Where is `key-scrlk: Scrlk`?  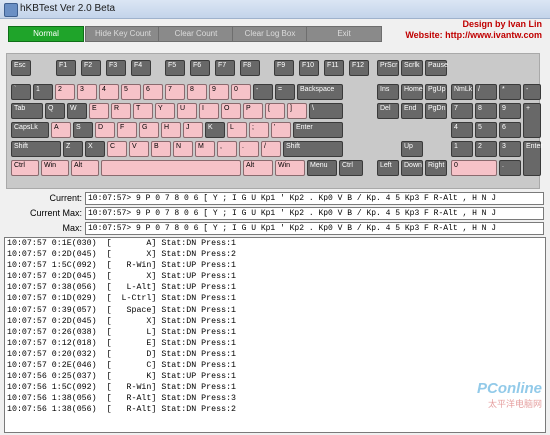 key-scrlk: Scrlk is located at coordinates (412, 68).